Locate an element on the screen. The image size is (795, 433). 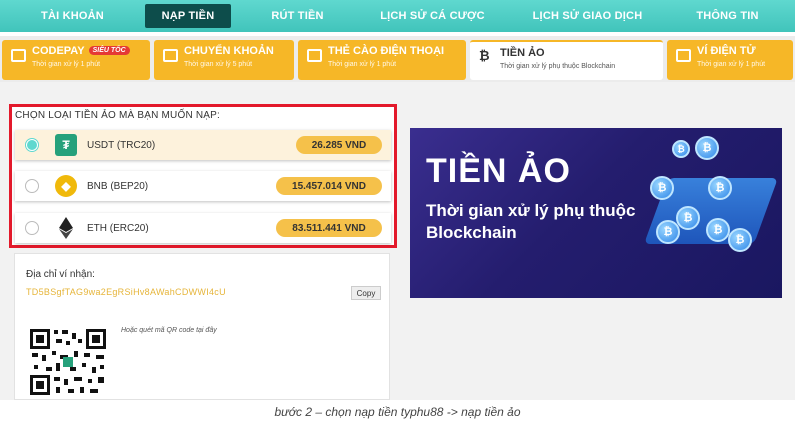
bnb-icon: ◆ is located at coordinates (66, 186).